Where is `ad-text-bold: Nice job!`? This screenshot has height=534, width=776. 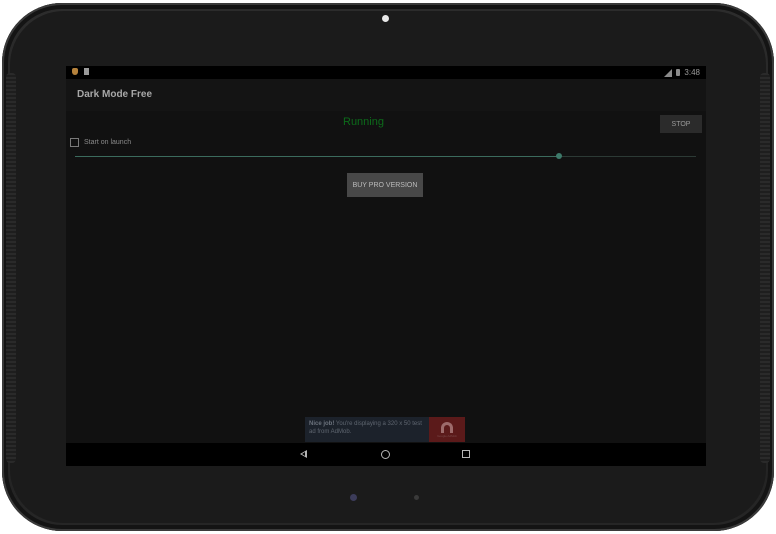 ad-text-bold: Nice job! is located at coordinates (322, 424).